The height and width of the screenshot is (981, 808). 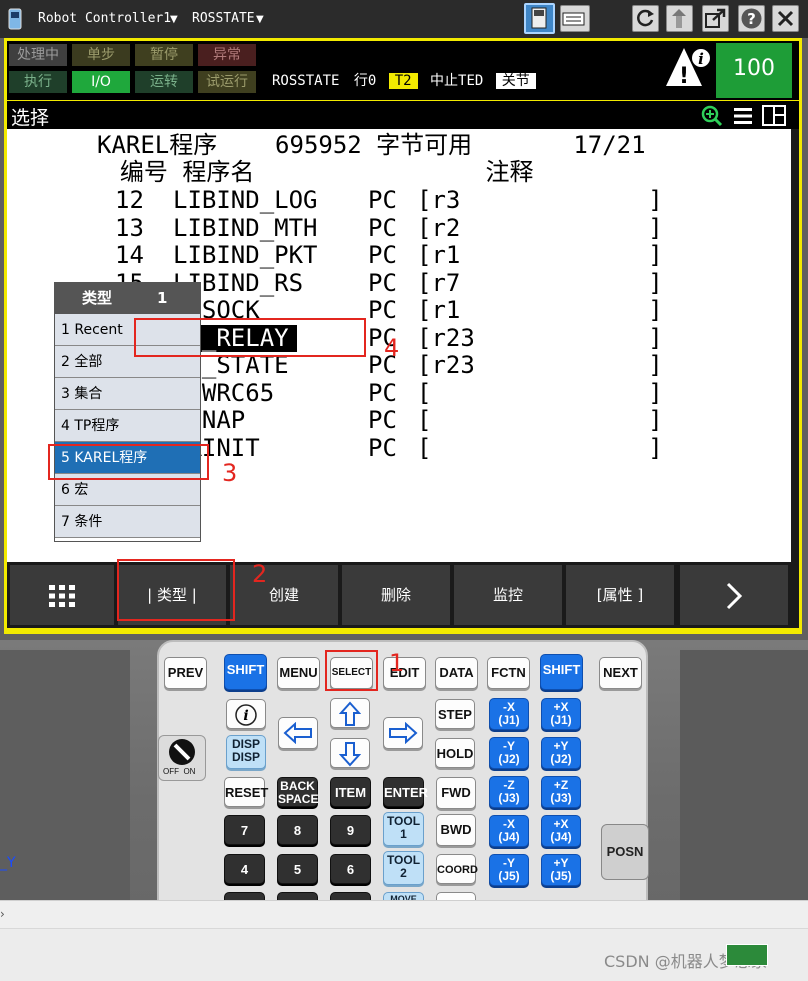 I want to click on jog-negative-key: -Y (J2), so click(x=509, y=753).